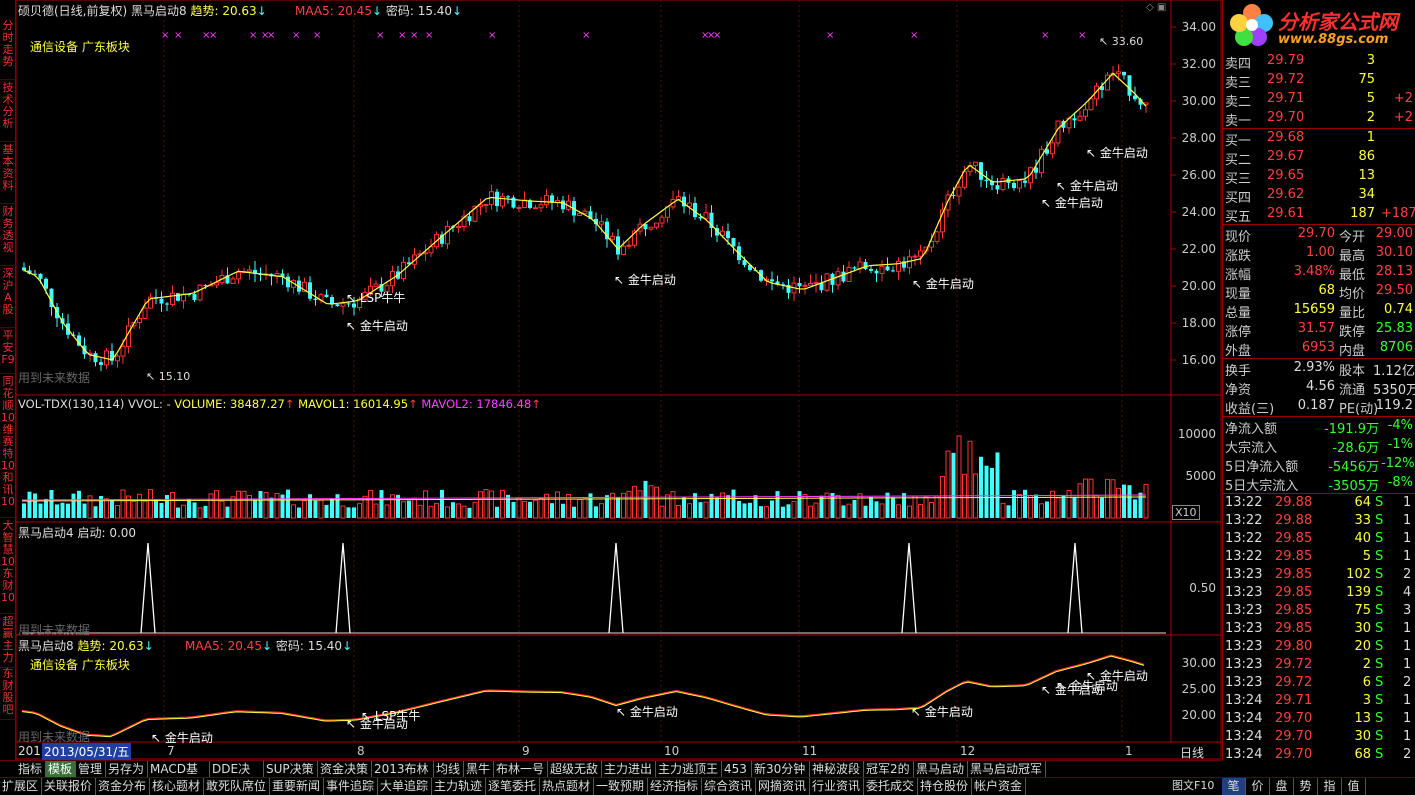  I want to click on quote-label: 涨幅, so click(1238, 275).